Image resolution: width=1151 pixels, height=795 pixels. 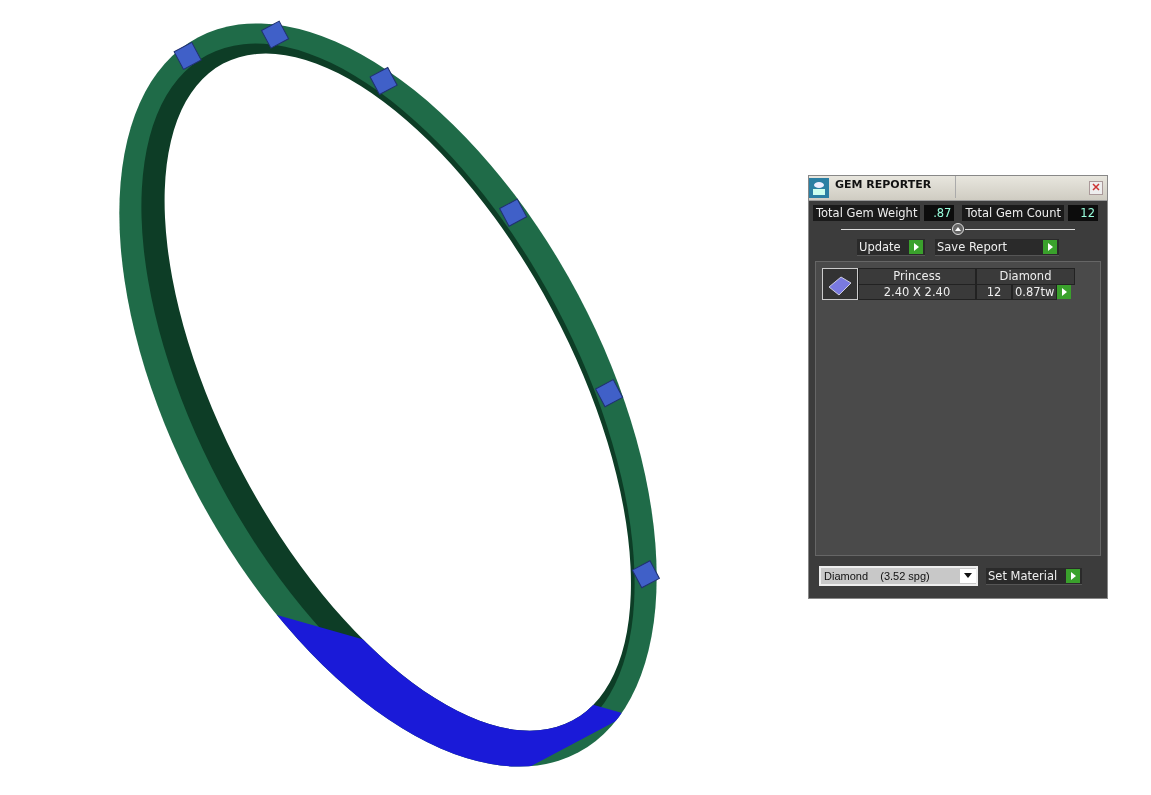 What do you see at coordinates (1034, 576) in the screenshot?
I see `set-material-button: Set Material` at bounding box center [1034, 576].